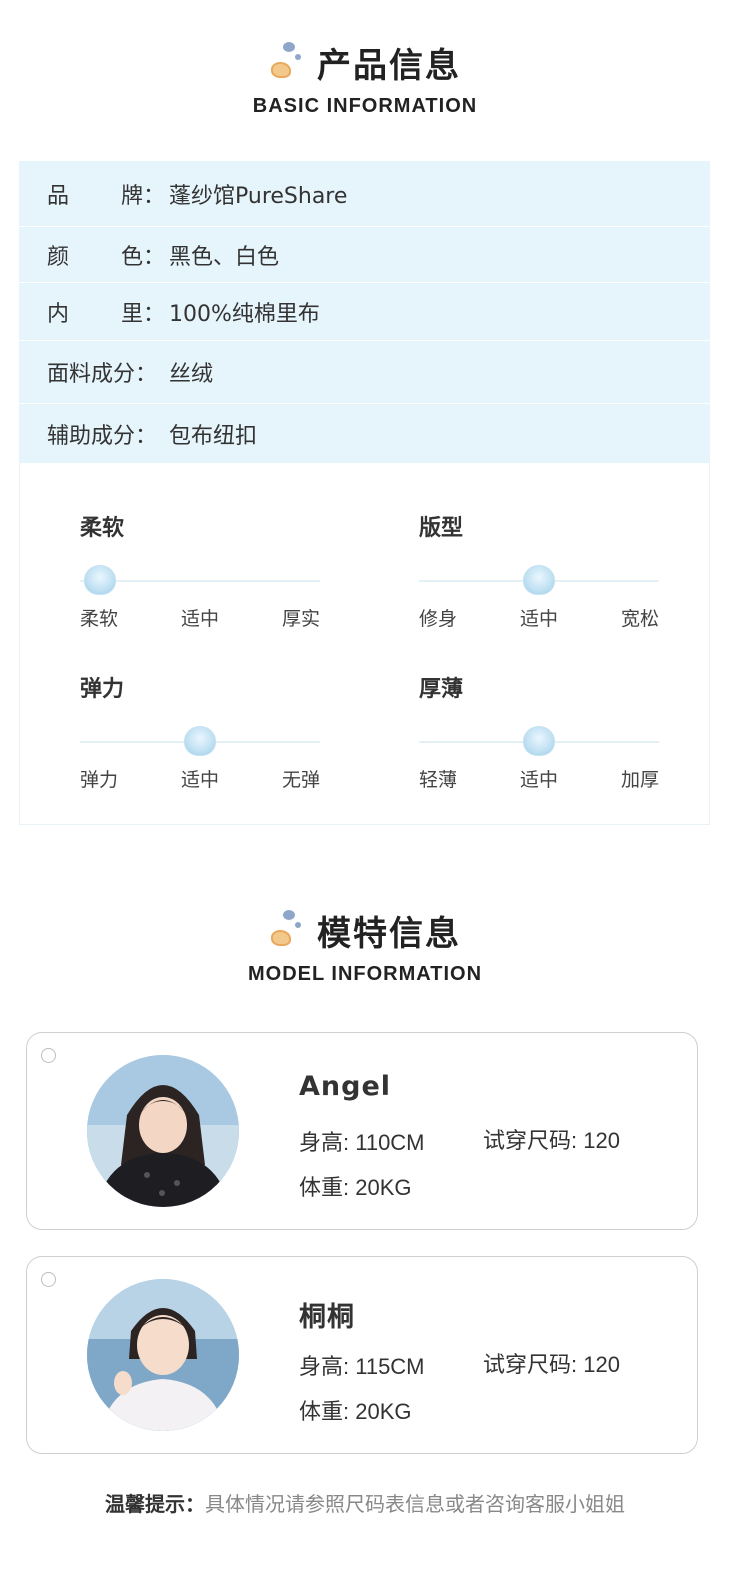 The width and height of the screenshot is (730, 1572). What do you see at coordinates (99, 780) in the screenshot?
I see `meter-tick-label: 弹力` at bounding box center [99, 780].